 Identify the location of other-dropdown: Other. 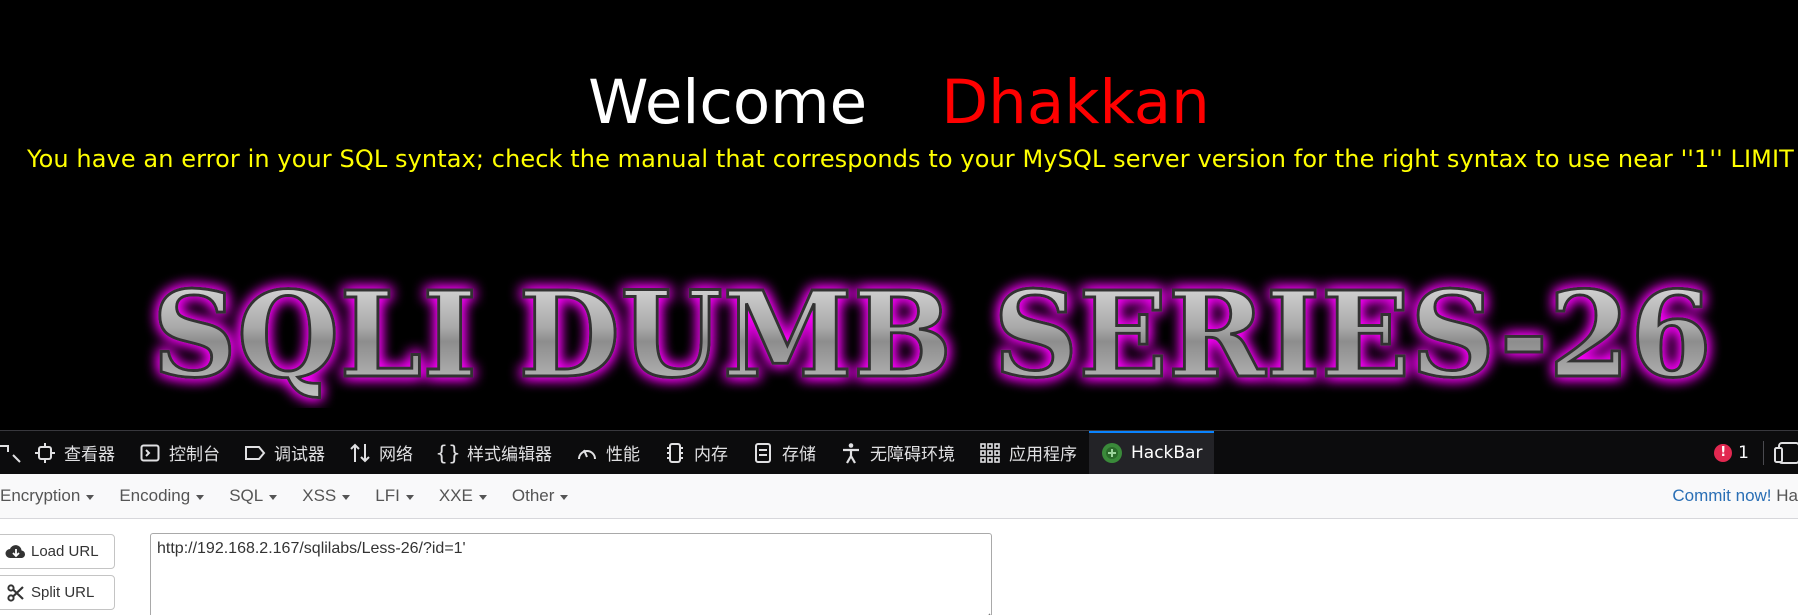
(540, 496).